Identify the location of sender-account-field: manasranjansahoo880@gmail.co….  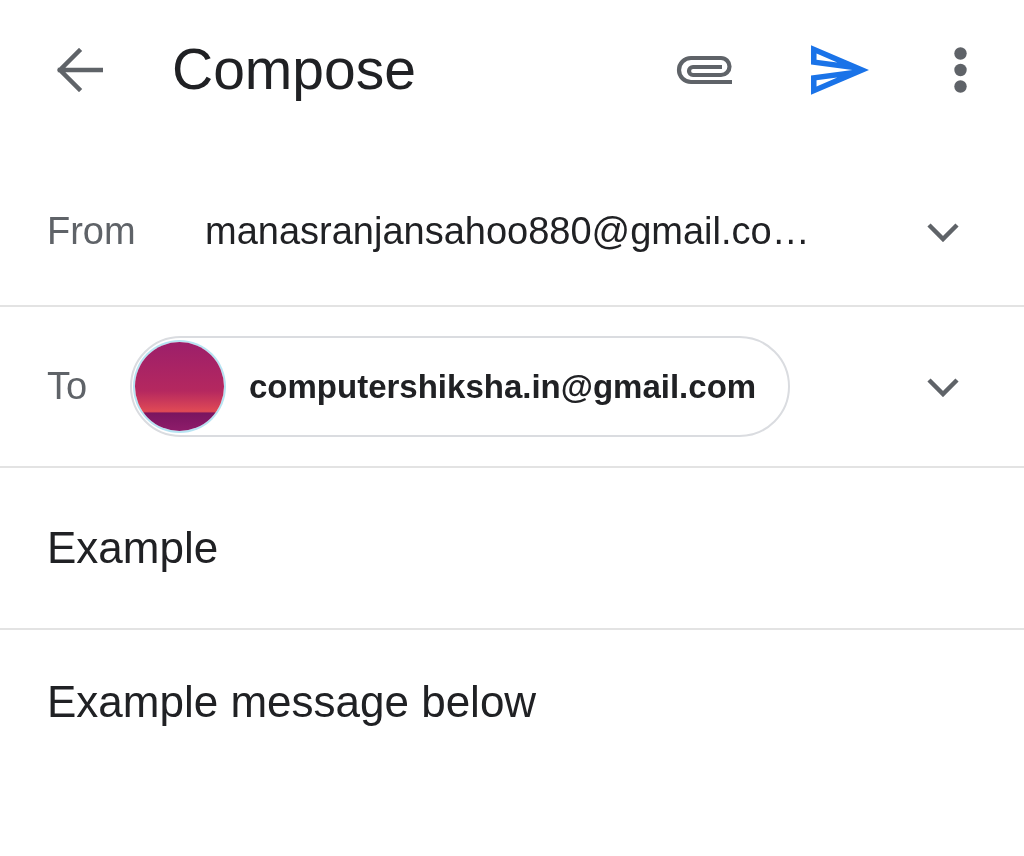
(565, 231).